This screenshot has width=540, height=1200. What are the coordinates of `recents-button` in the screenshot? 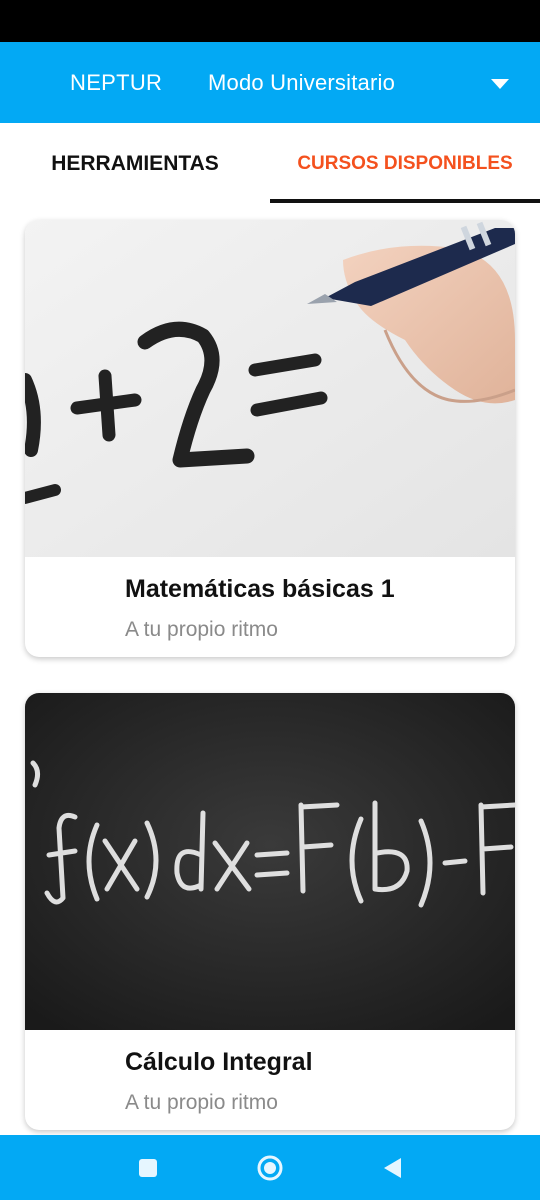 It's located at (148, 1168).